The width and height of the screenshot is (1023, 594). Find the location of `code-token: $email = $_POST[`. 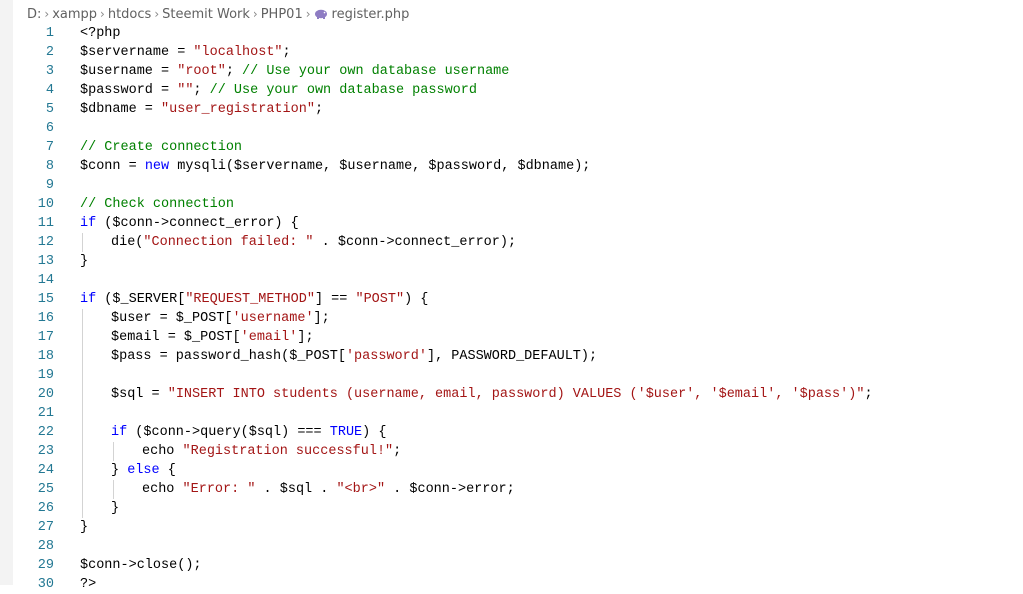

code-token: $email = $_POST[ is located at coordinates (176, 337).